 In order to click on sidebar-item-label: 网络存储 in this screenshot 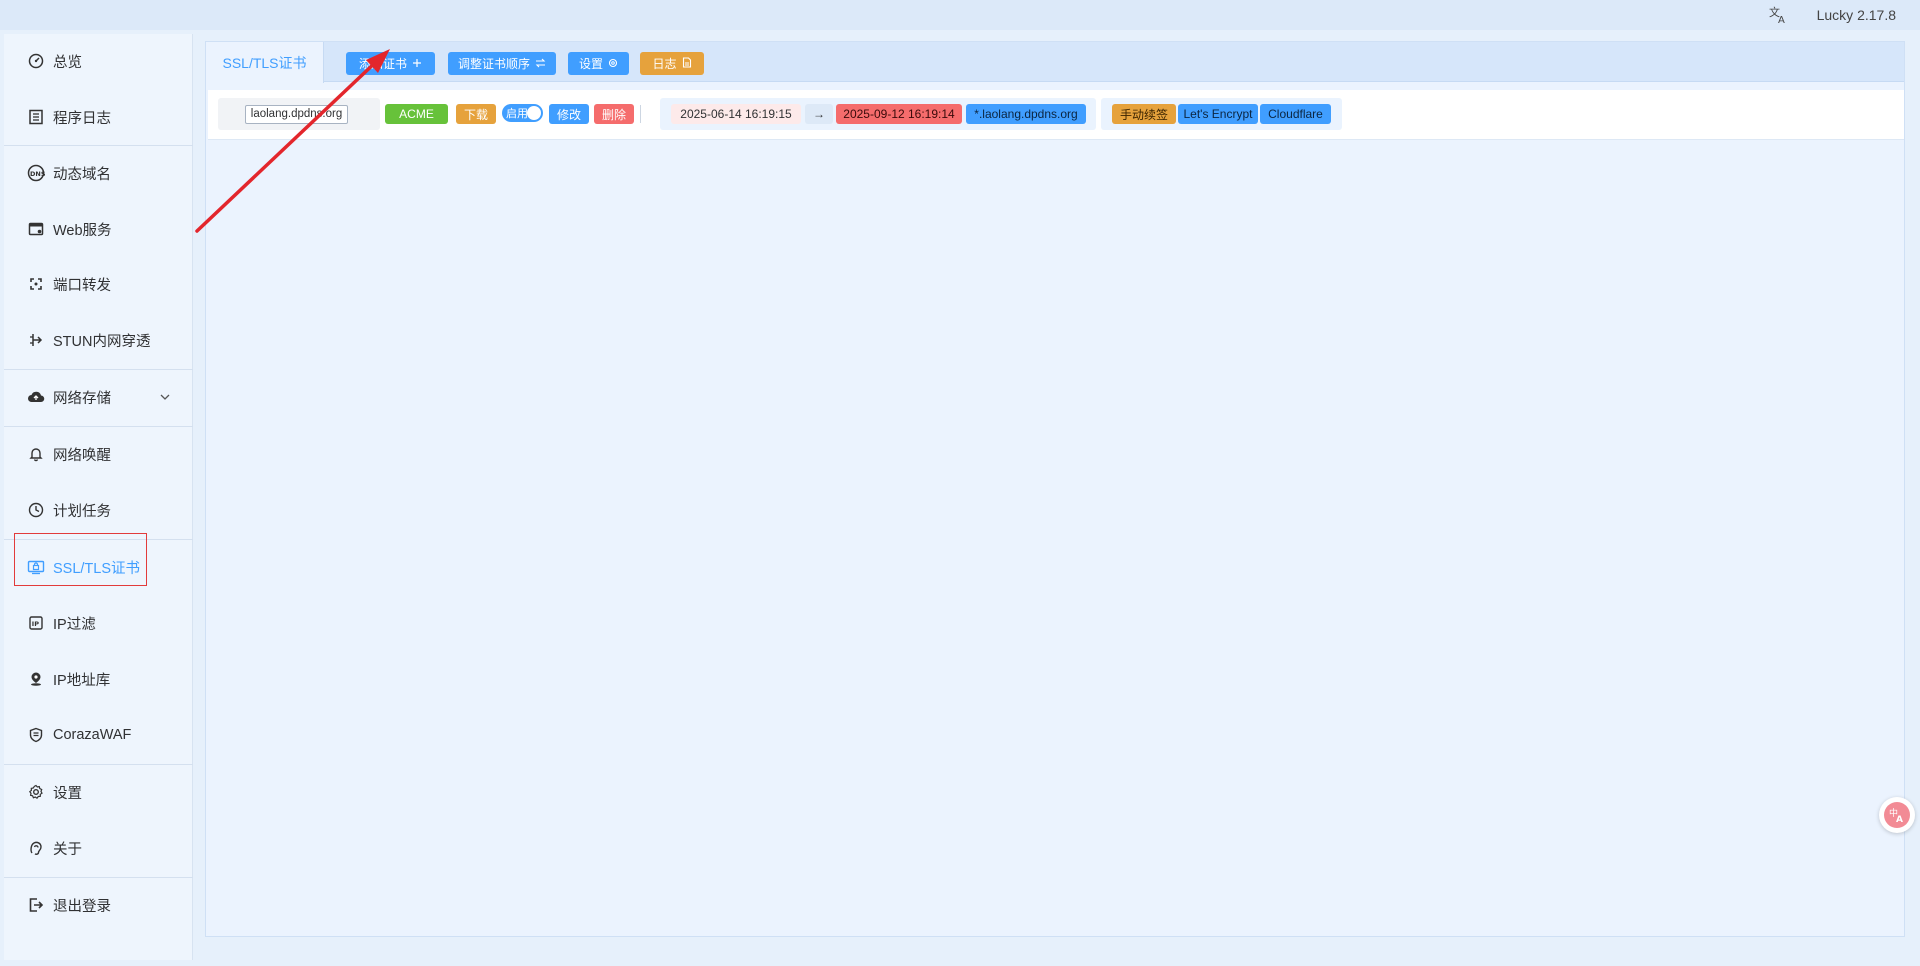, I will do `click(82, 398)`.